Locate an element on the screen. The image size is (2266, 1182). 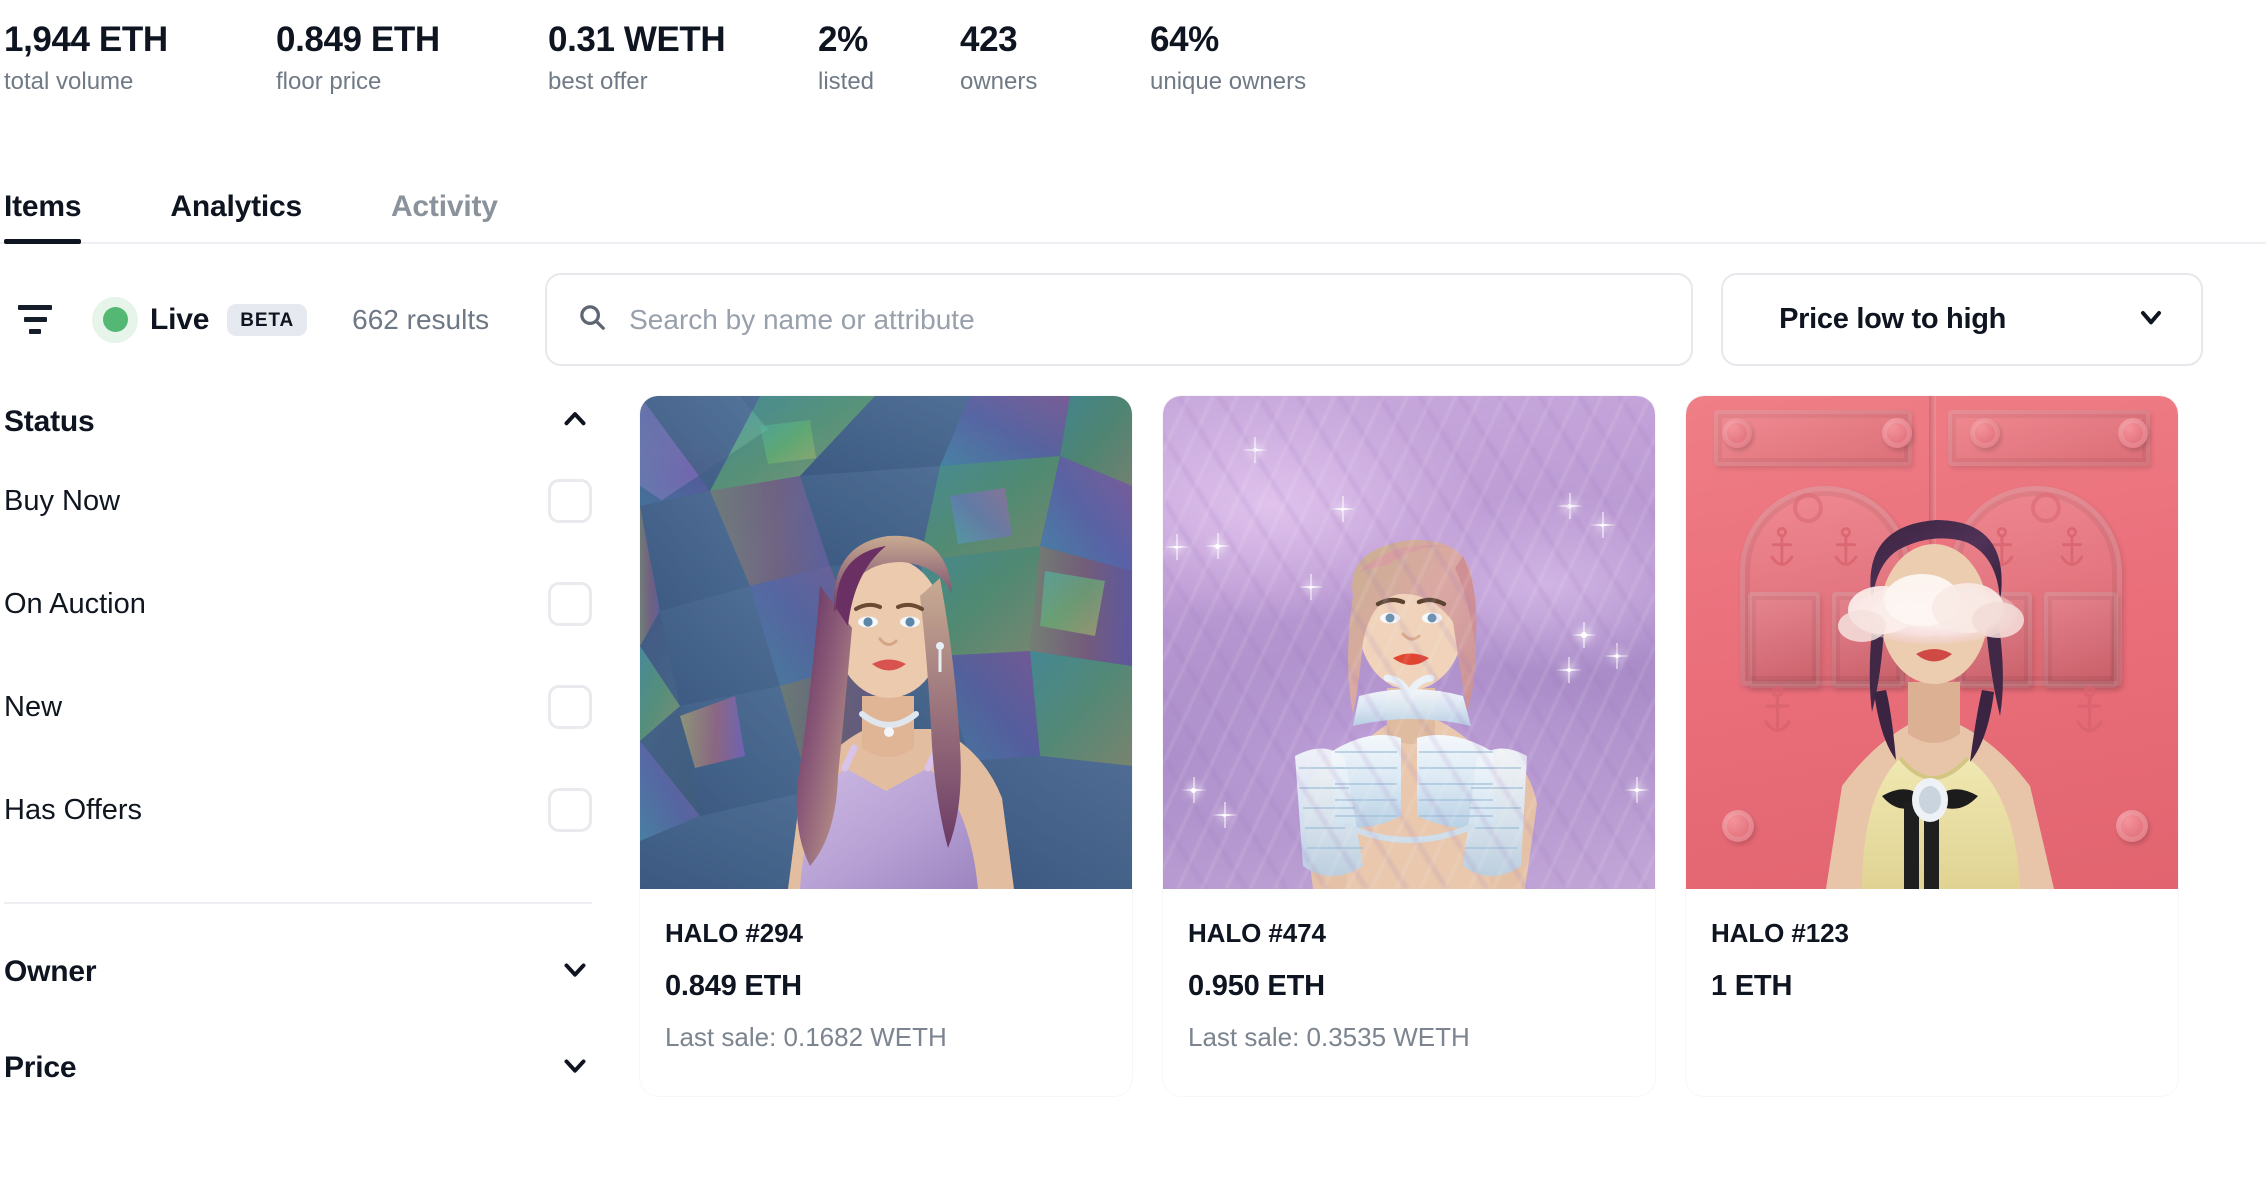
nft-last-sale: Last sale: 0.3535 WETH is located at coordinates (1329, 1036).